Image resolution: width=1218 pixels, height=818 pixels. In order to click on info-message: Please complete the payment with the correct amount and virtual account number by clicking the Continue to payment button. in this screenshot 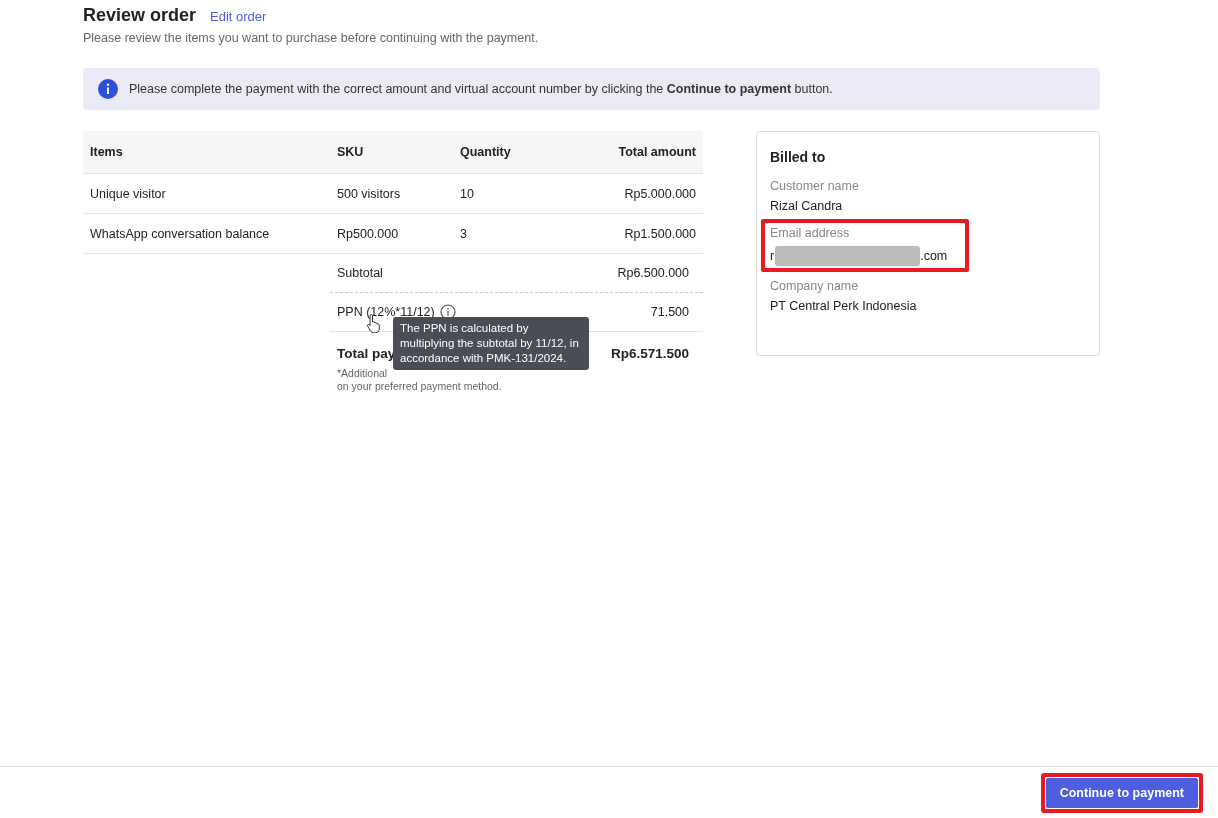, I will do `click(481, 89)`.